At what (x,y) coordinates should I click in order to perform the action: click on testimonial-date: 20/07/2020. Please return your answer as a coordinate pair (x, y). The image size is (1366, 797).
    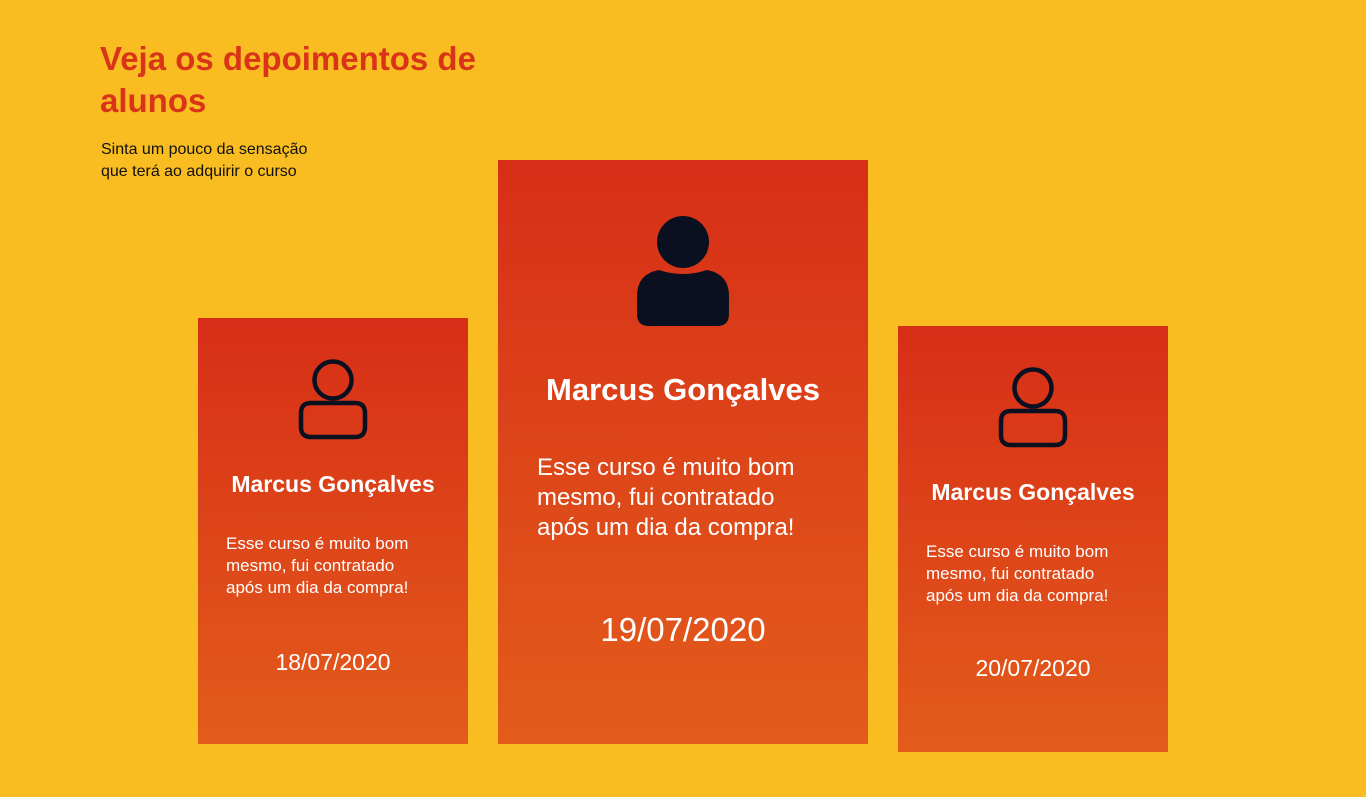
    Looking at the image, I should click on (1033, 668).